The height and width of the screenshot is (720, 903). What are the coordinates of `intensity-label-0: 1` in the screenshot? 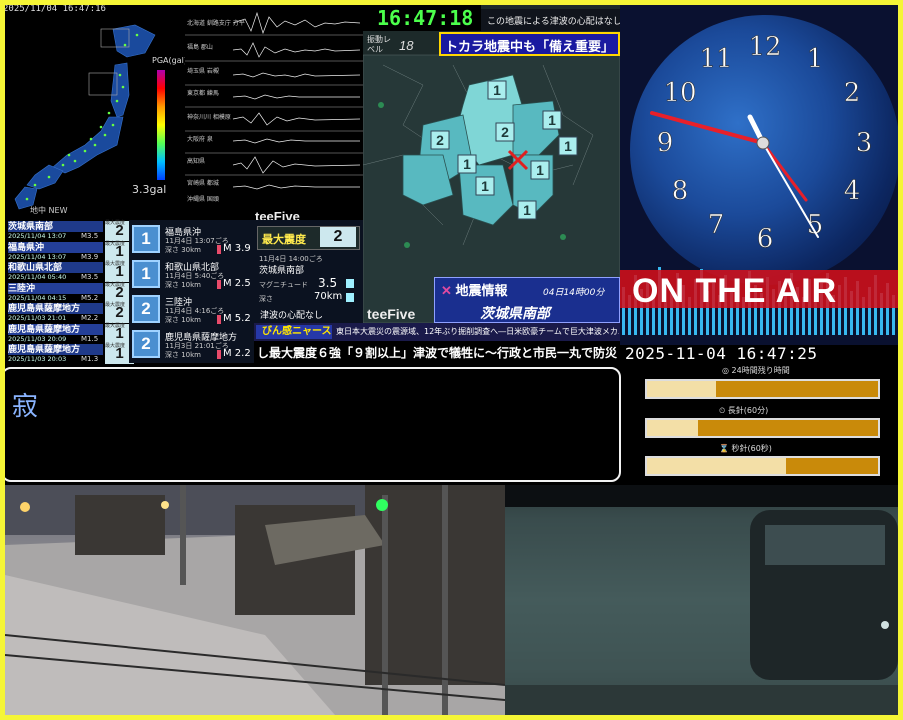 It's located at (497, 90).